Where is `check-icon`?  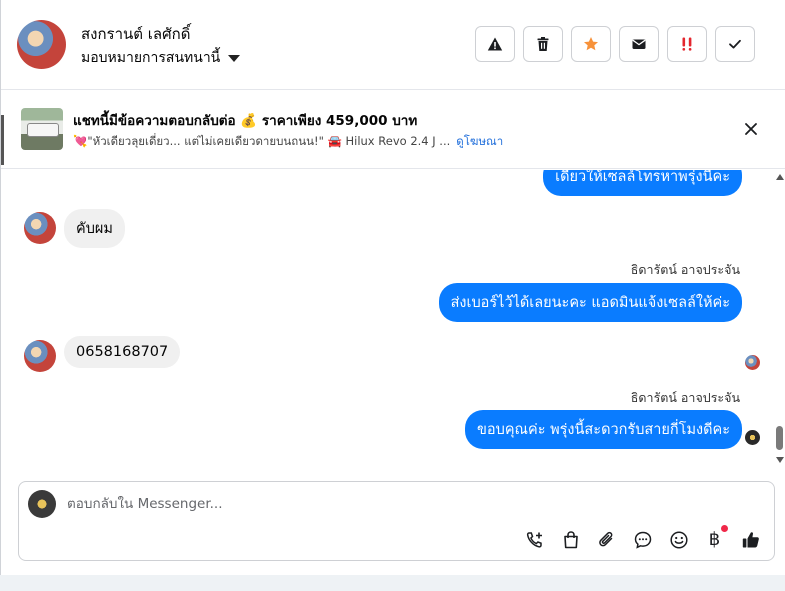 check-icon is located at coordinates (735, 44).